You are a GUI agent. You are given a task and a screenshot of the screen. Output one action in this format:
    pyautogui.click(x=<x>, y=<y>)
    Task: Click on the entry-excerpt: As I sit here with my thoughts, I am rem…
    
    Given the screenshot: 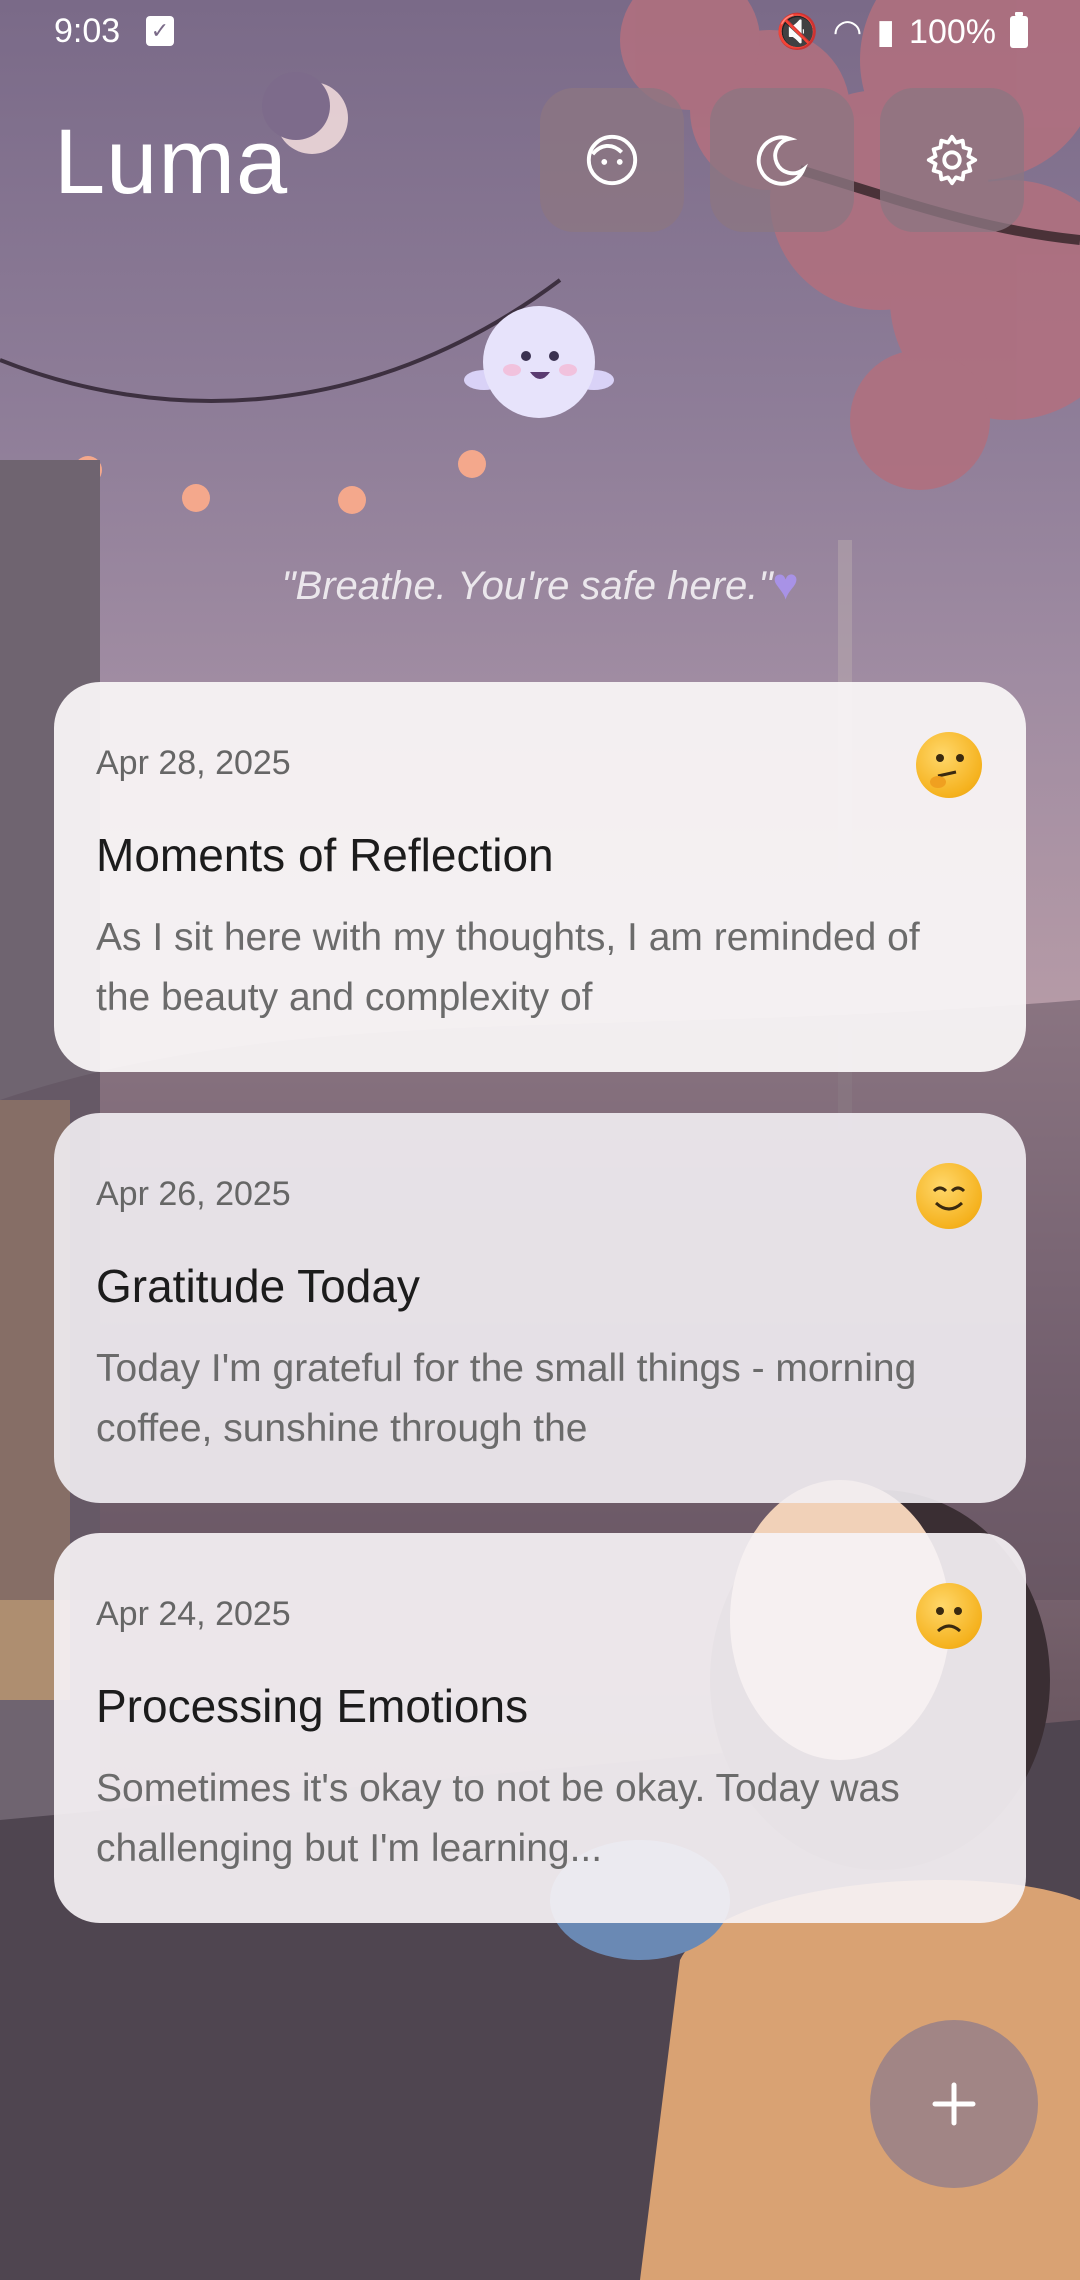 What is the action you would take?
    pyautogui.click(x=508, y=967)
    